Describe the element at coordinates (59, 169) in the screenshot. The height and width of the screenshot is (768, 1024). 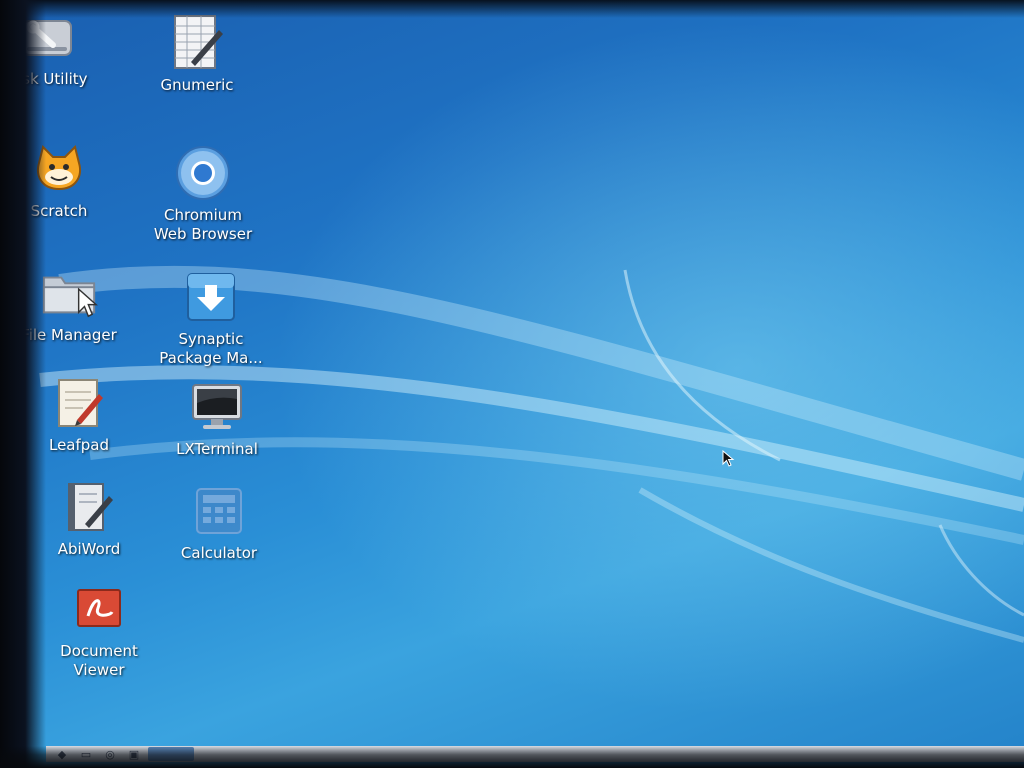
I see `scratch-cat-icon` at that location.